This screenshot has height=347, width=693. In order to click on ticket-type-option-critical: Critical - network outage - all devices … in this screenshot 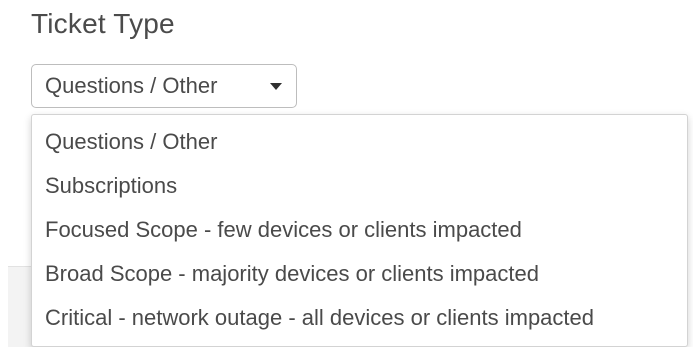, I will do `click(359, 318)`.